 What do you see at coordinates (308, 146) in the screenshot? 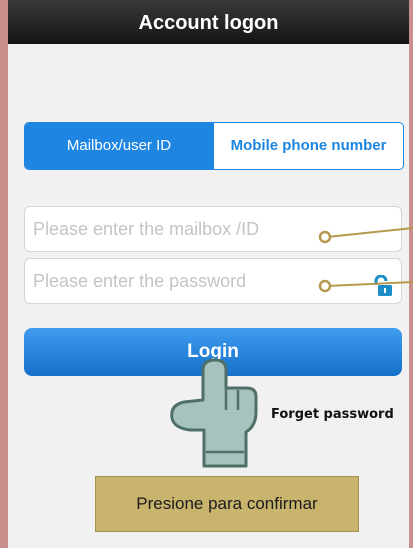
I see `tab-mobile-phone-number: Mobile phone number` at bounding box center [308, 146].